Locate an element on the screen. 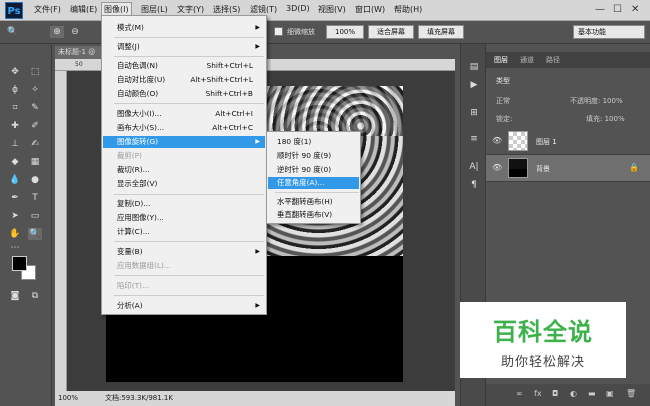 This screenshot has width=650, height=406. minimize-button: — is located at coordinates (600, 9).